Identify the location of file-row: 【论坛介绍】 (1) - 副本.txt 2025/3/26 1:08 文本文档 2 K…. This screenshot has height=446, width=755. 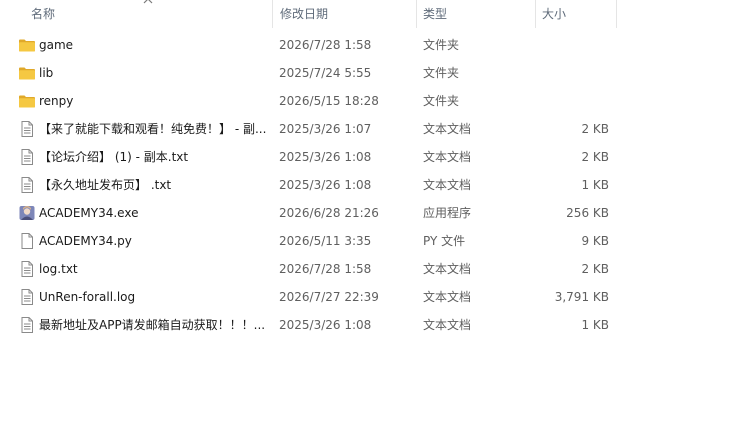
(377, 157).